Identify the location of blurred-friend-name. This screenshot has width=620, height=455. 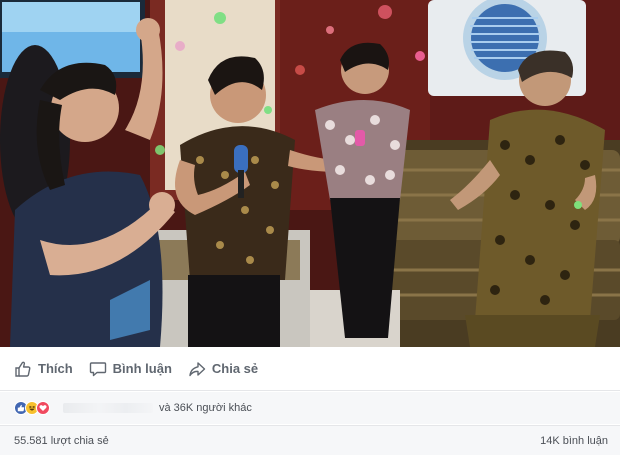
(108, 408).